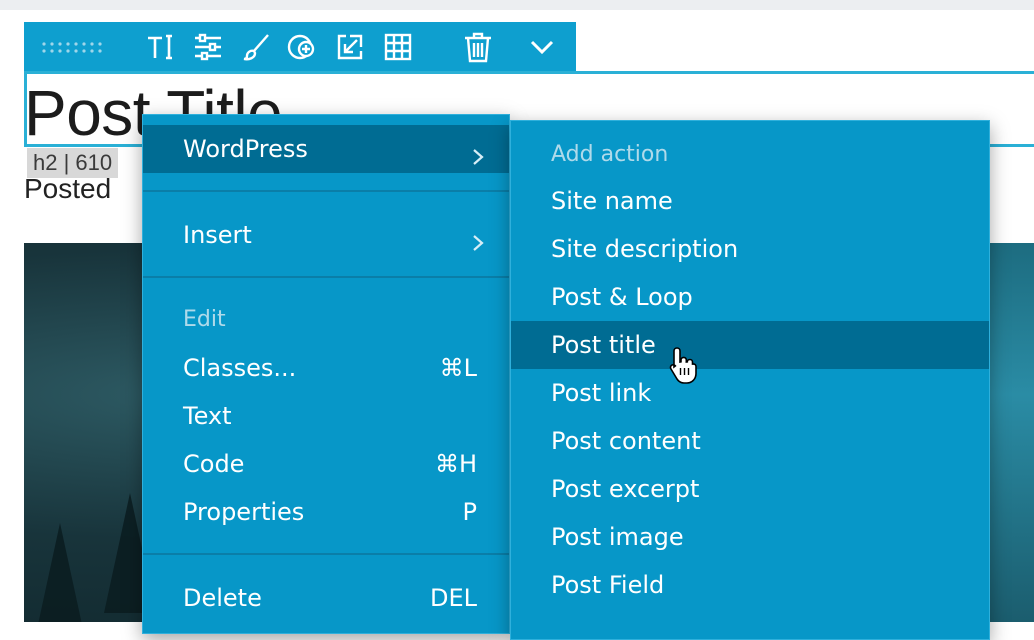  Describe the element at coordinates (326, 368) in the screenshot. I see `menu-item-classes: Classes... ⌘L` at that location.